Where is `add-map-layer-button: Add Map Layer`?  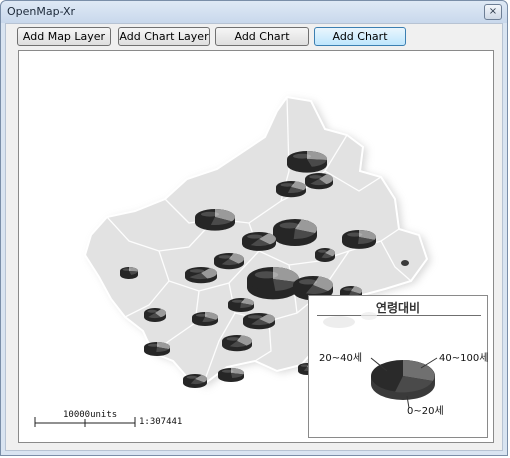 add-map-layer-button: Add Map Layer is located at coordinates (64, 36).